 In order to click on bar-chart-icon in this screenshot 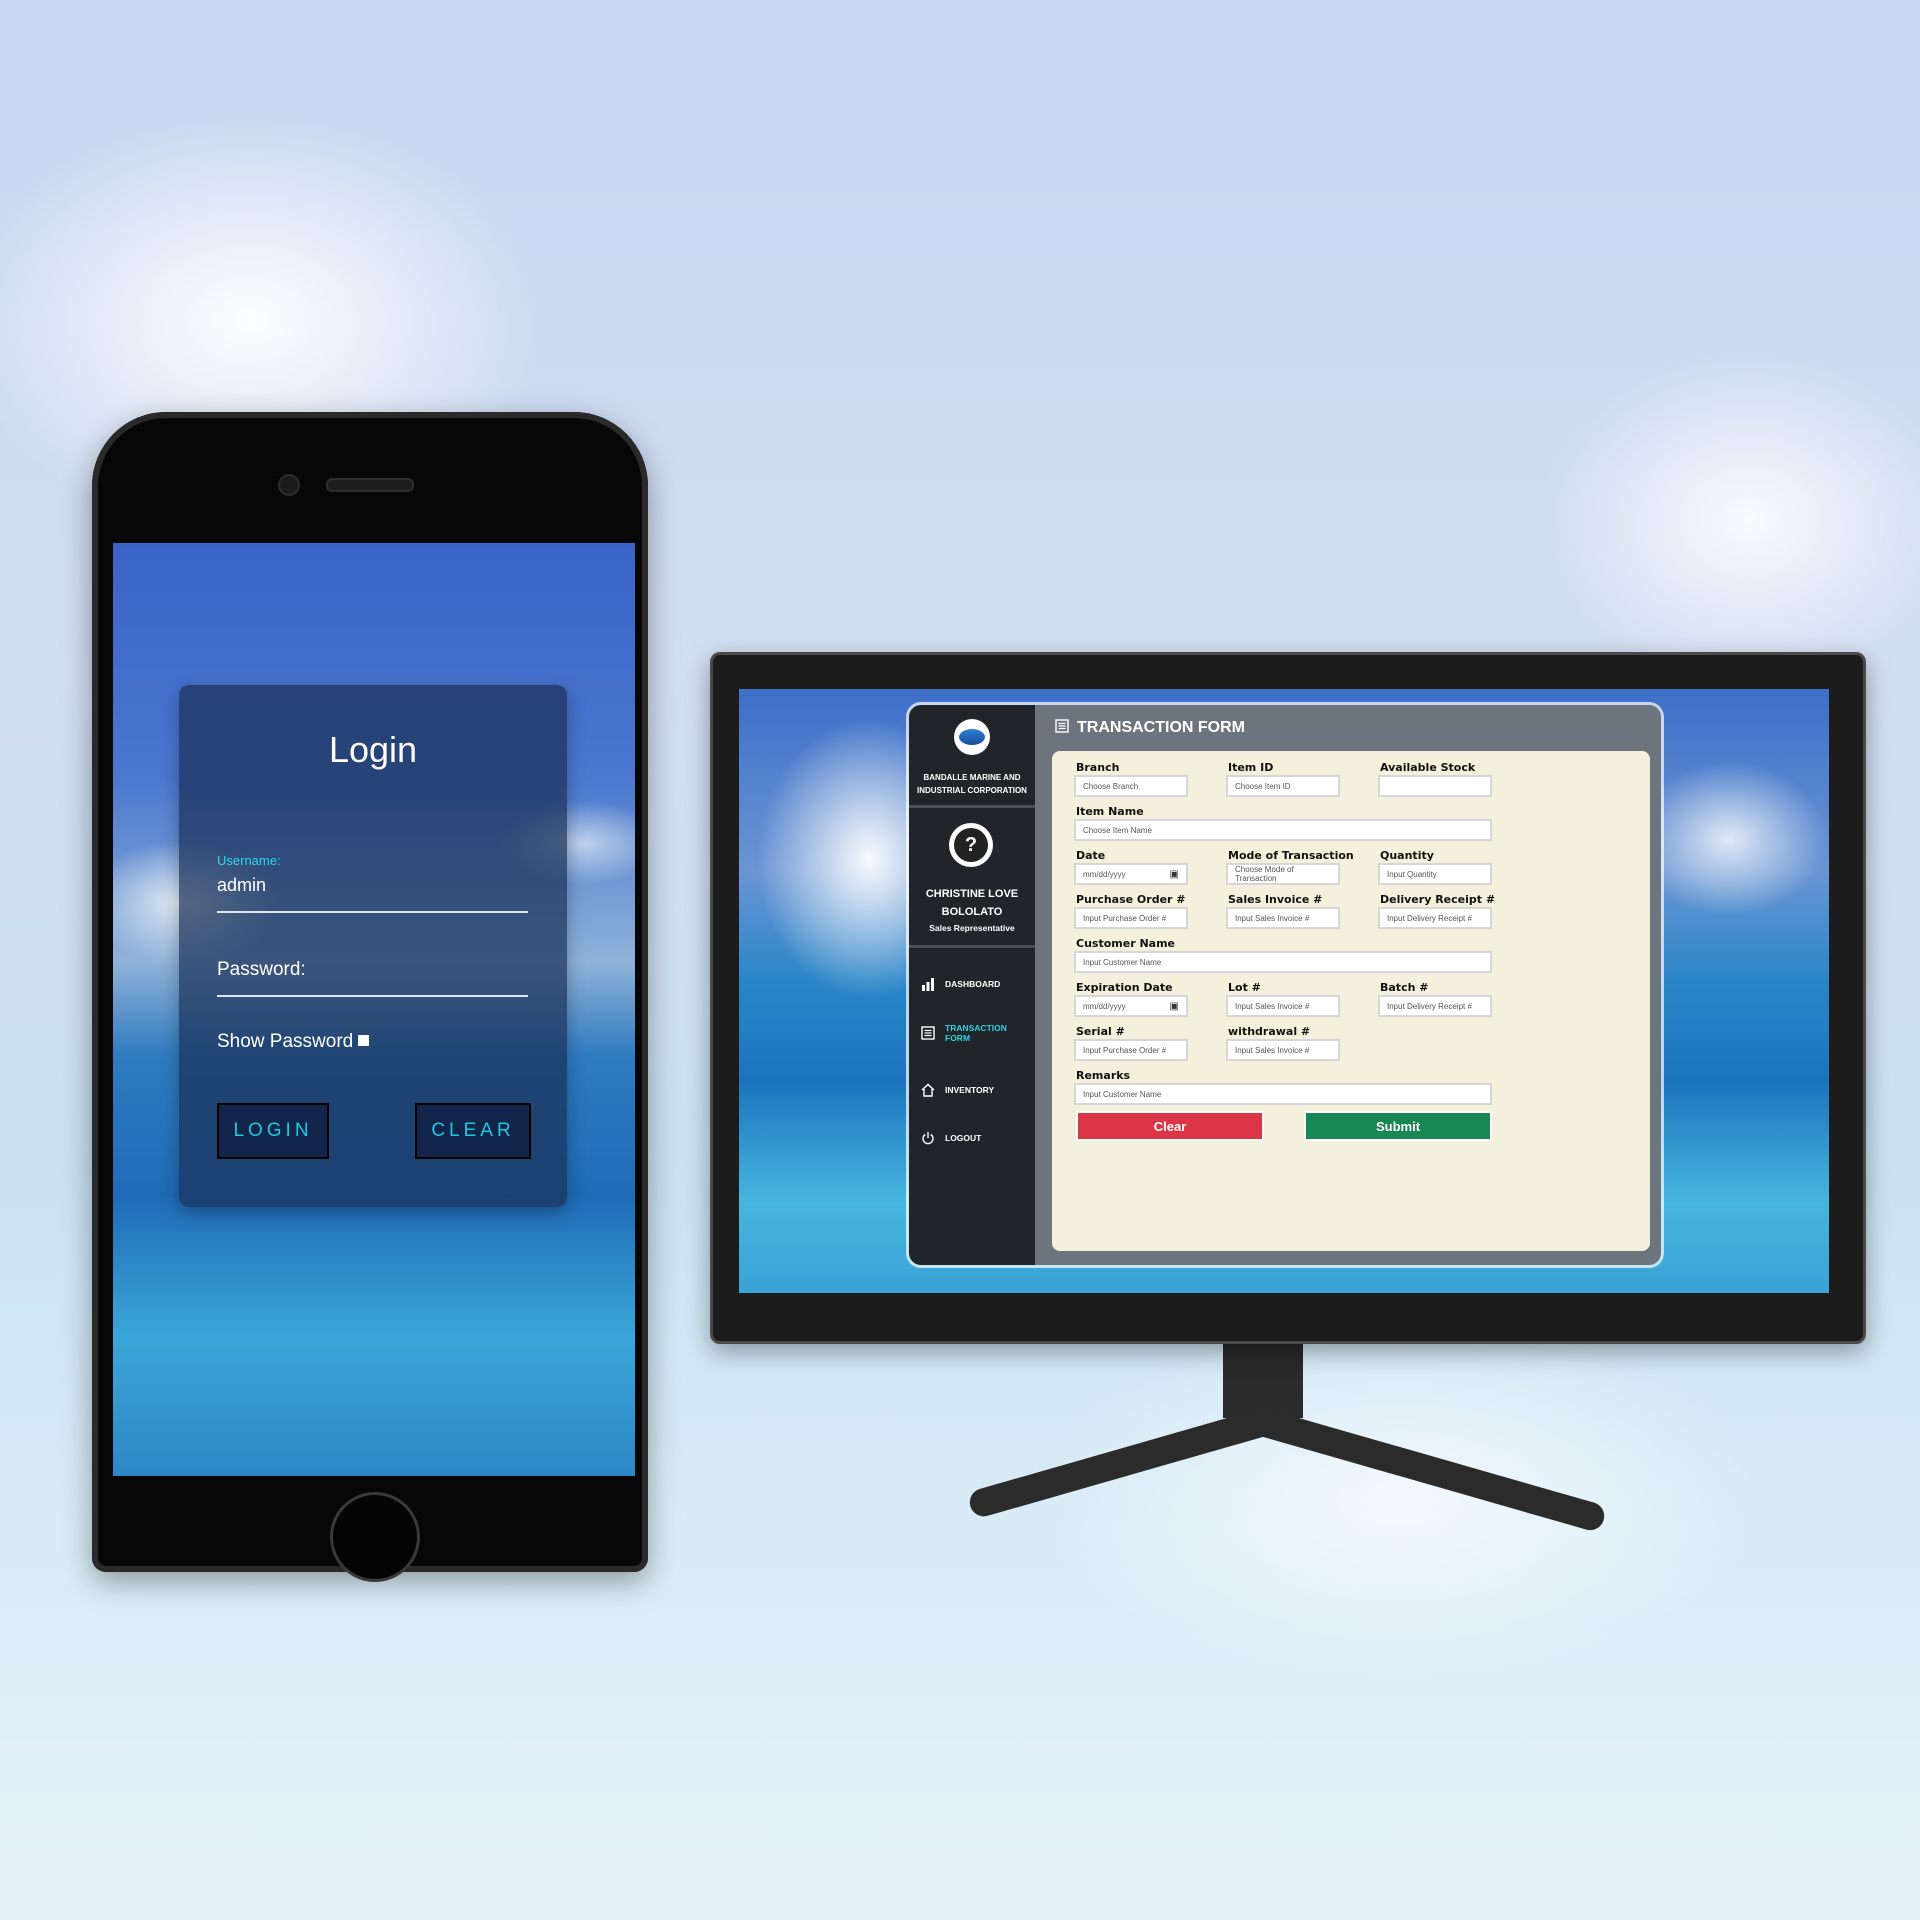, I will do `click(928, 984)`.